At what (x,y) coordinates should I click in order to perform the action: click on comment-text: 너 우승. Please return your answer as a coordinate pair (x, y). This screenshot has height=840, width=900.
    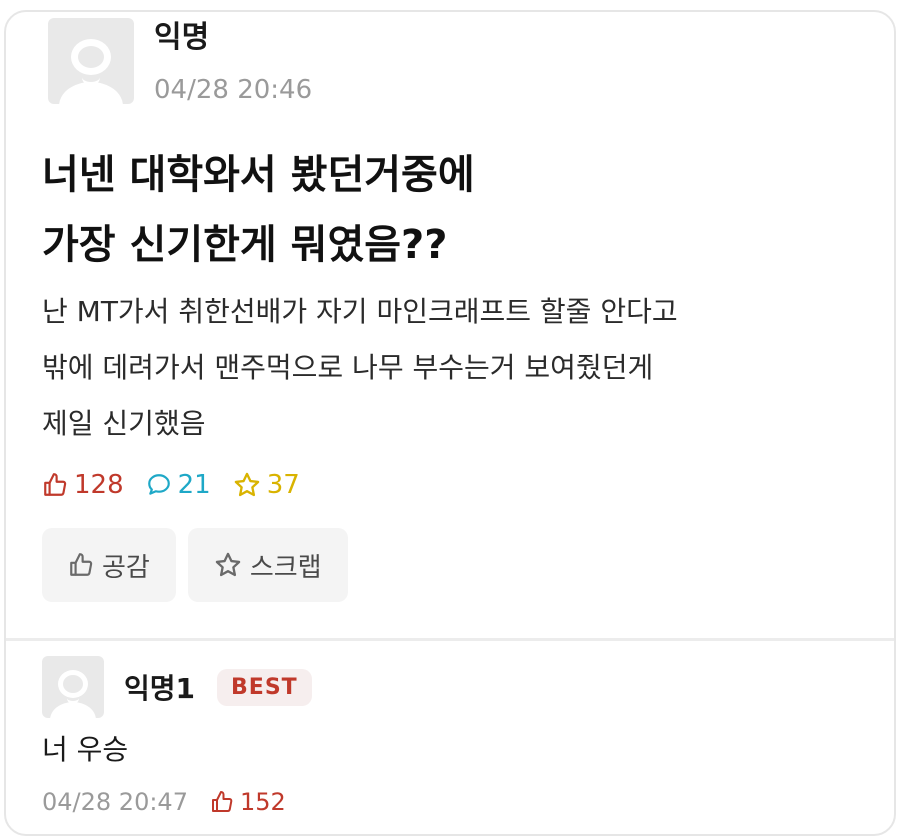
    Looking at the image, I should click on (85, 749).